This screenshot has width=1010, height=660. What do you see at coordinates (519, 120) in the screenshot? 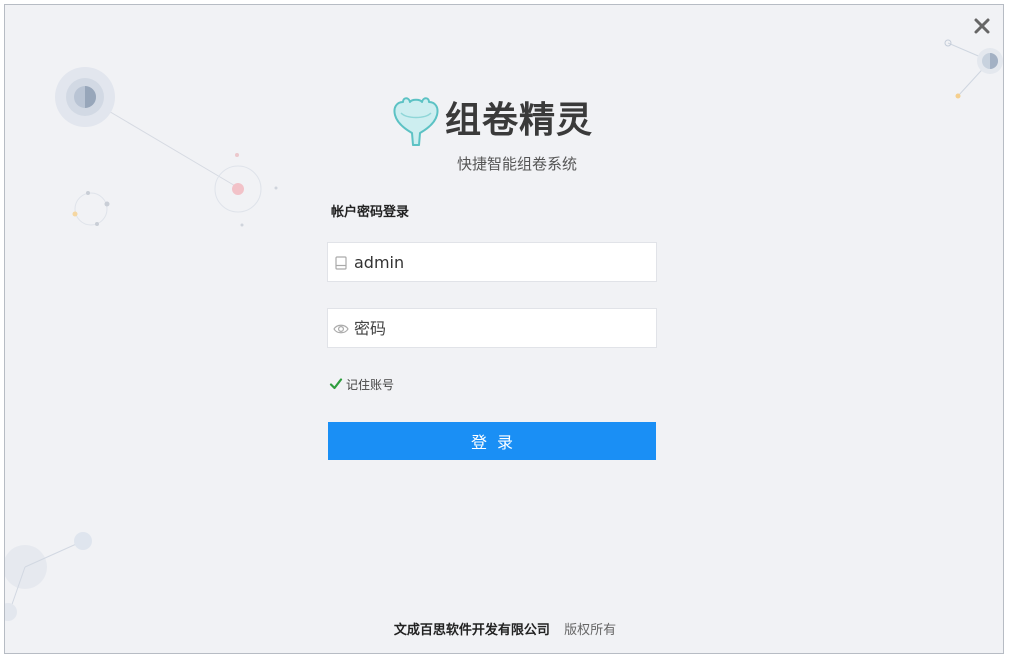
I see `app-title: 组卷精灵` at bounding box center [519, 120].